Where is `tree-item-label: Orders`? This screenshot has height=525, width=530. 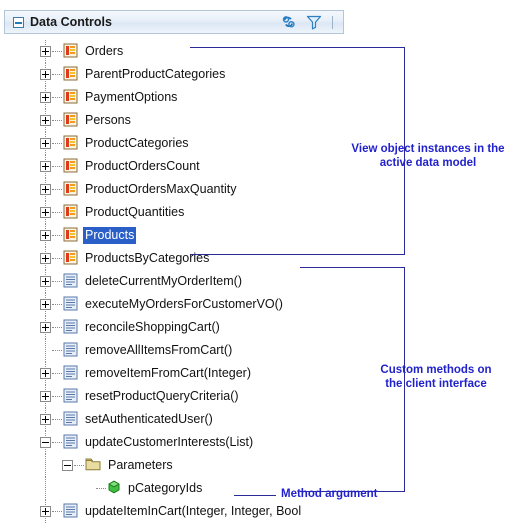
tree-item-label: Orders is located at coordinates (104, 51).